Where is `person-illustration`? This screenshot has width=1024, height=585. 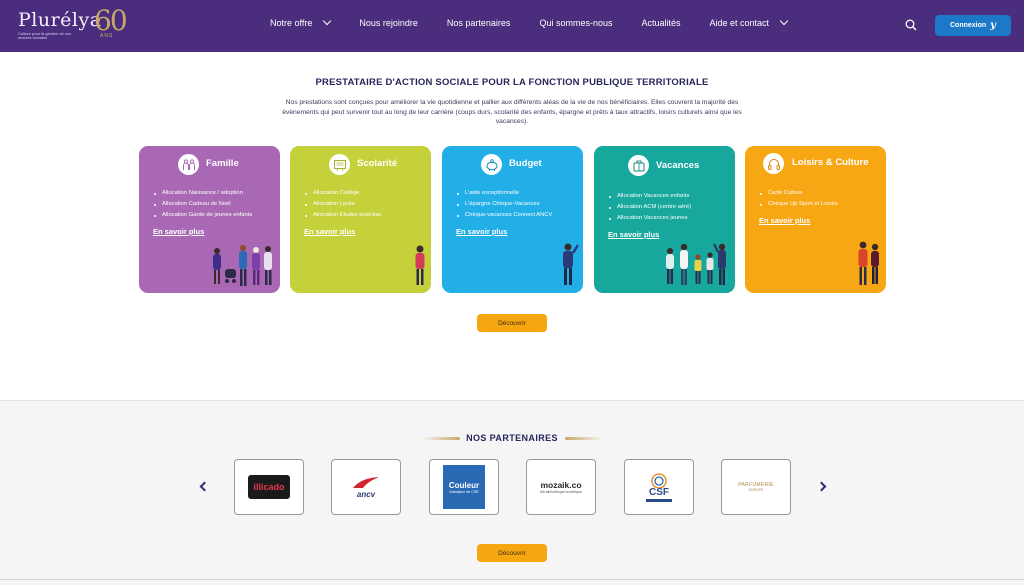 person-illustration is located at coordinates (571, 264).